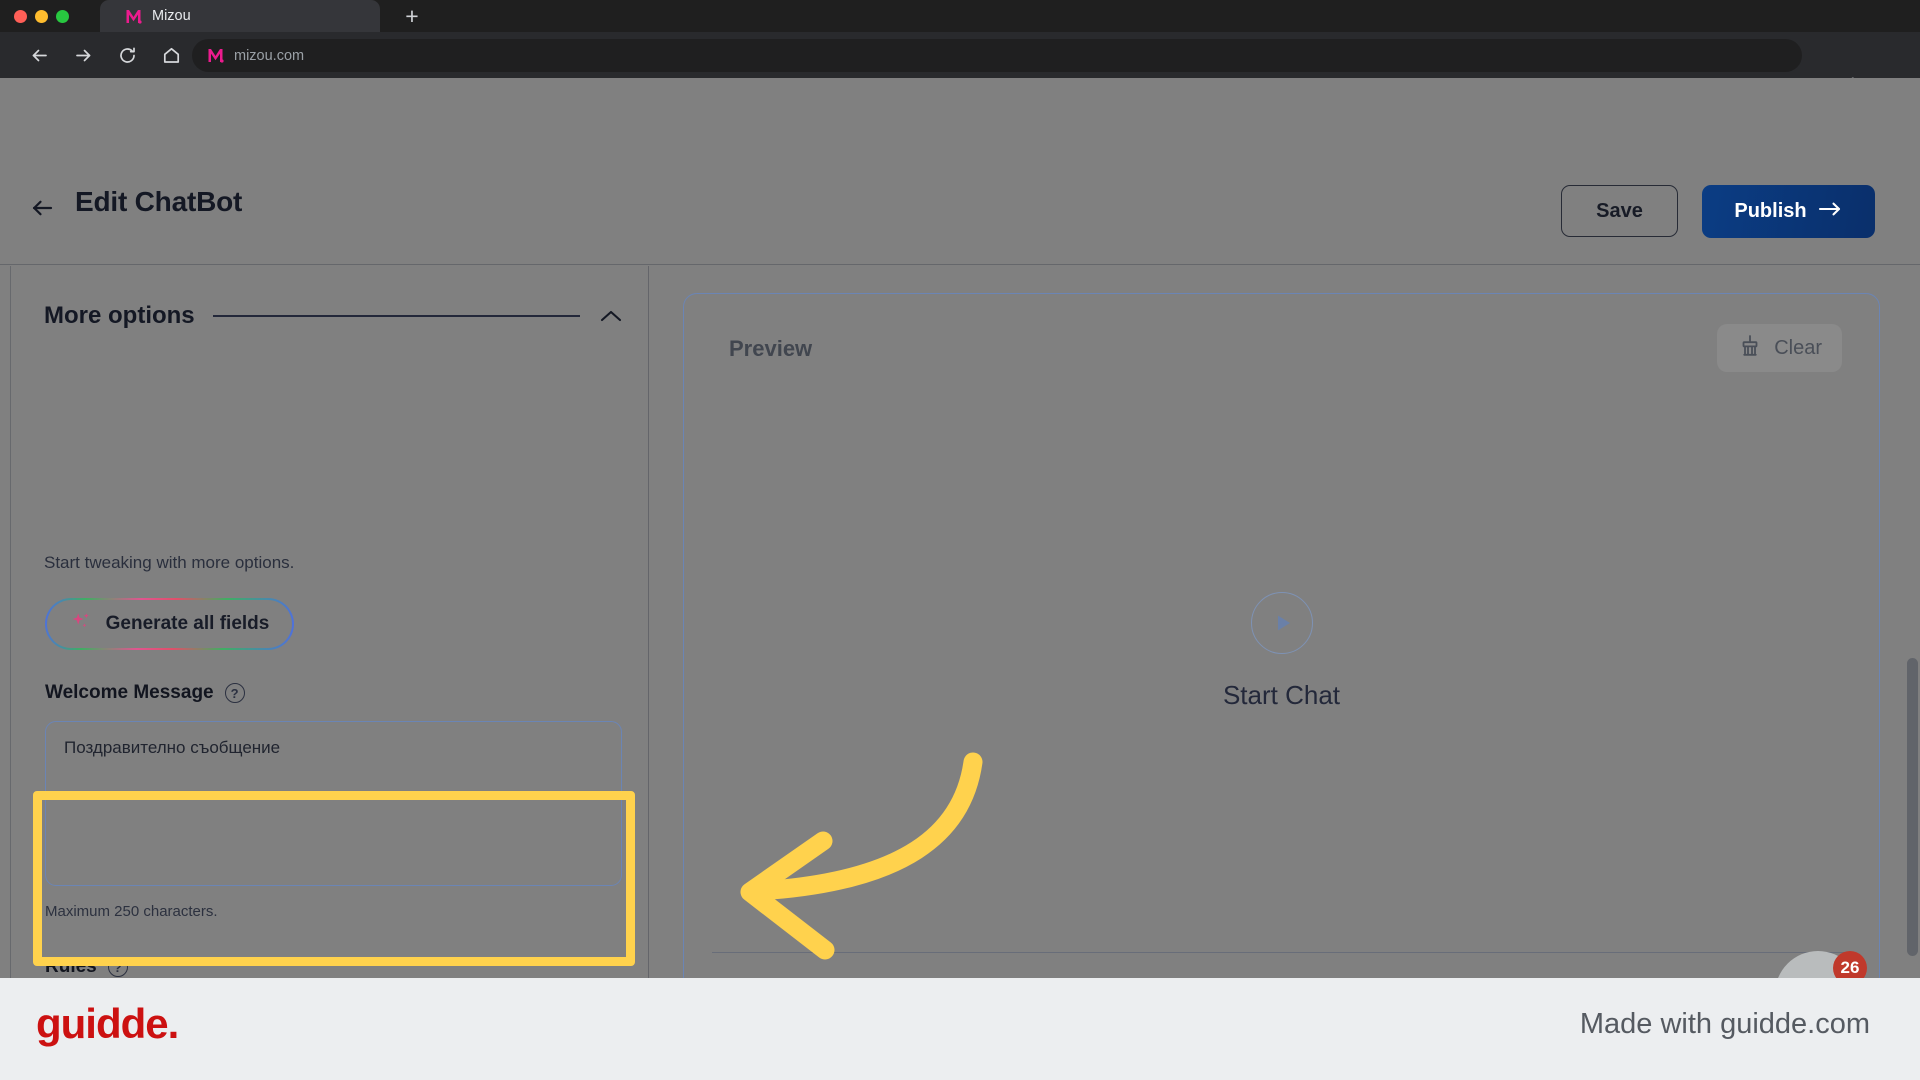 The image size is (1920, 1080). I want to click on guidde-floating-badge: g. 26, so click(1821, 964).